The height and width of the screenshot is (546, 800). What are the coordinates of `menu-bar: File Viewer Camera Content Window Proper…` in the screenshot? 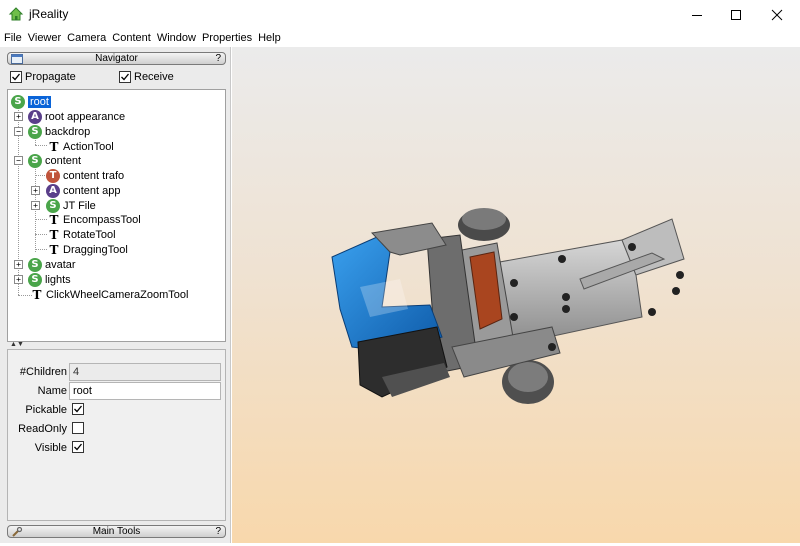 It's located at (400, 38).